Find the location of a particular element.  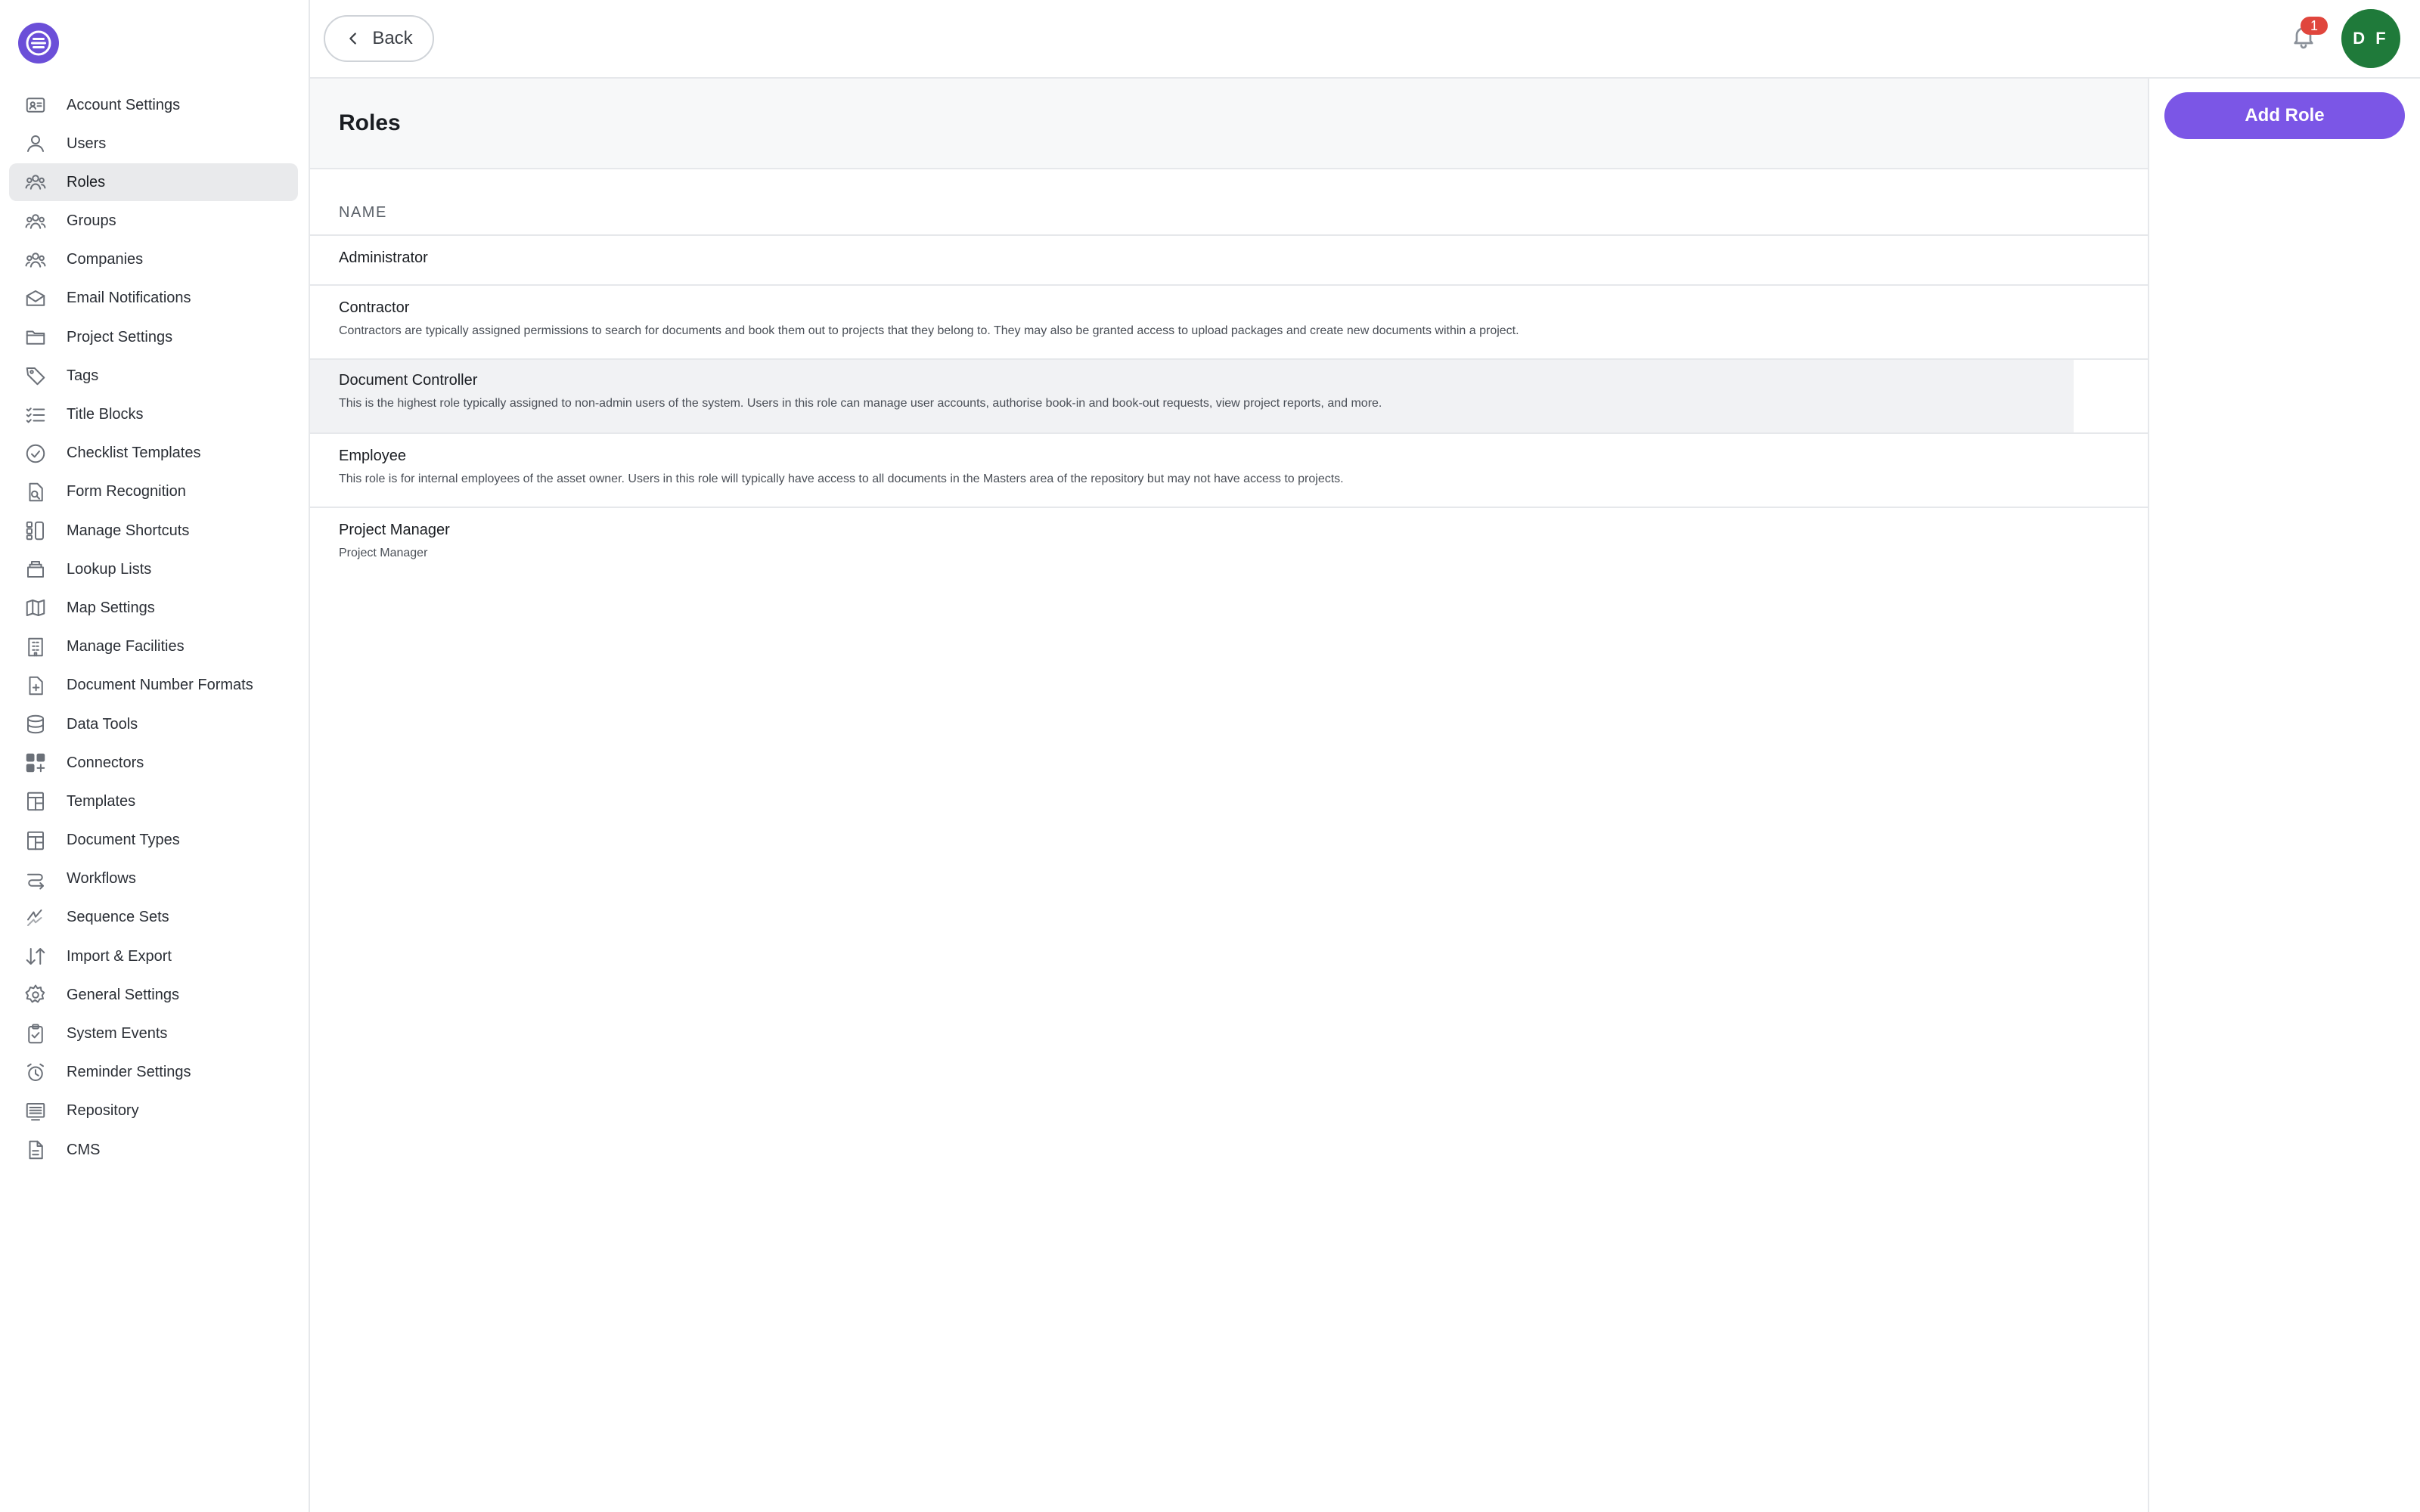

sidebar-item-label: Import & Export is located at coordinates (119, 956).